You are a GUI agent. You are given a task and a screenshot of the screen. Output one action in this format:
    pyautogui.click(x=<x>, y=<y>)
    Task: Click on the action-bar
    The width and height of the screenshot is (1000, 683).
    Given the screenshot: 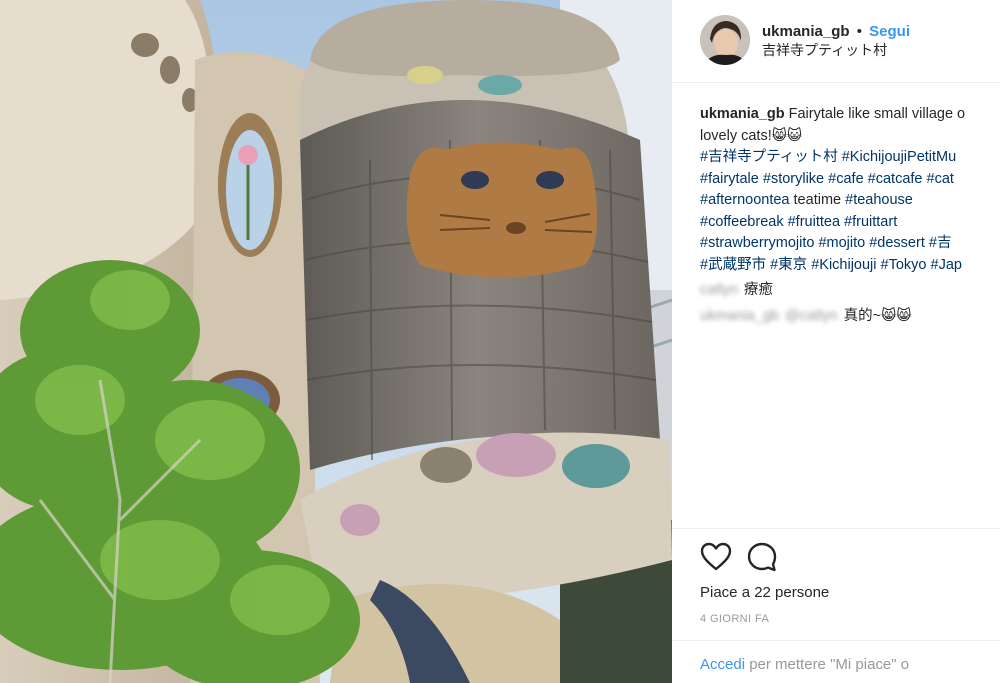 What is the action you would take?
    pyautogui.click(x=746, y=557)
    